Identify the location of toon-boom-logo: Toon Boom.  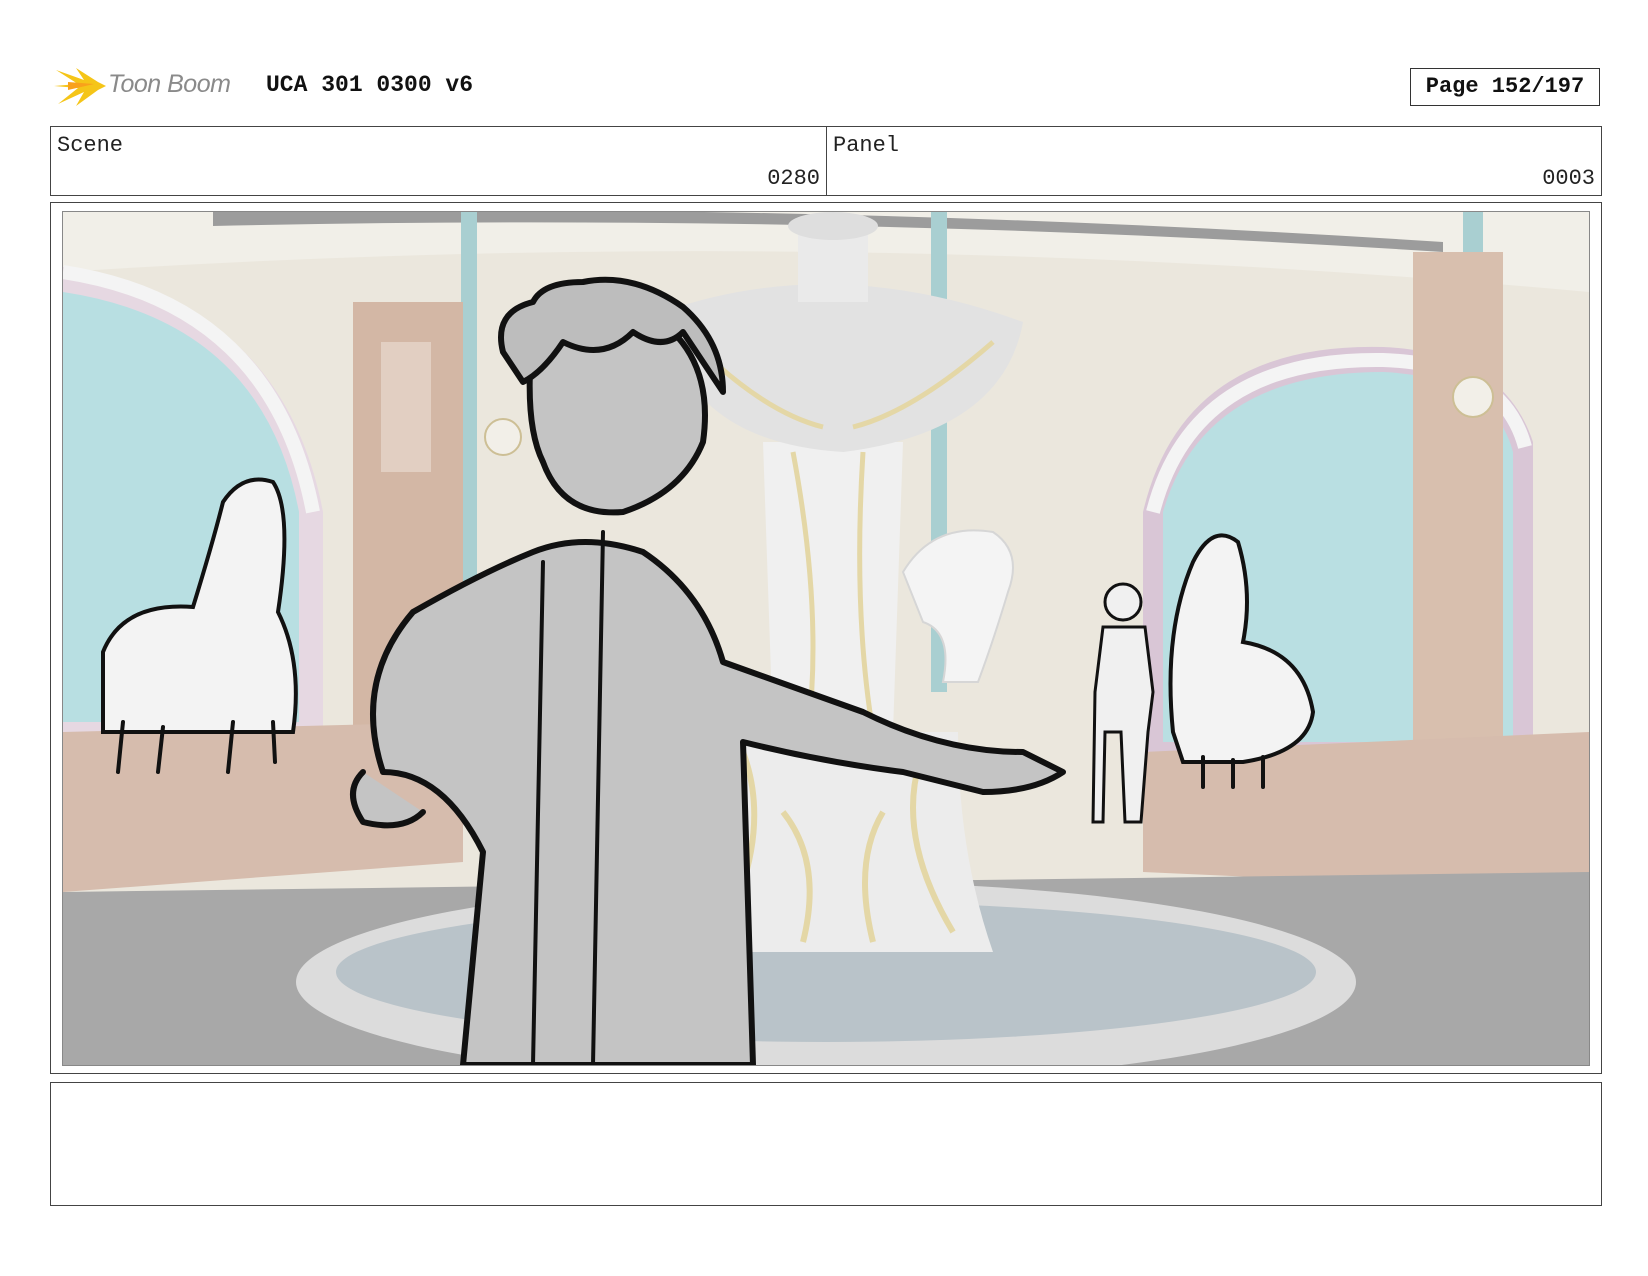
(154, 85).